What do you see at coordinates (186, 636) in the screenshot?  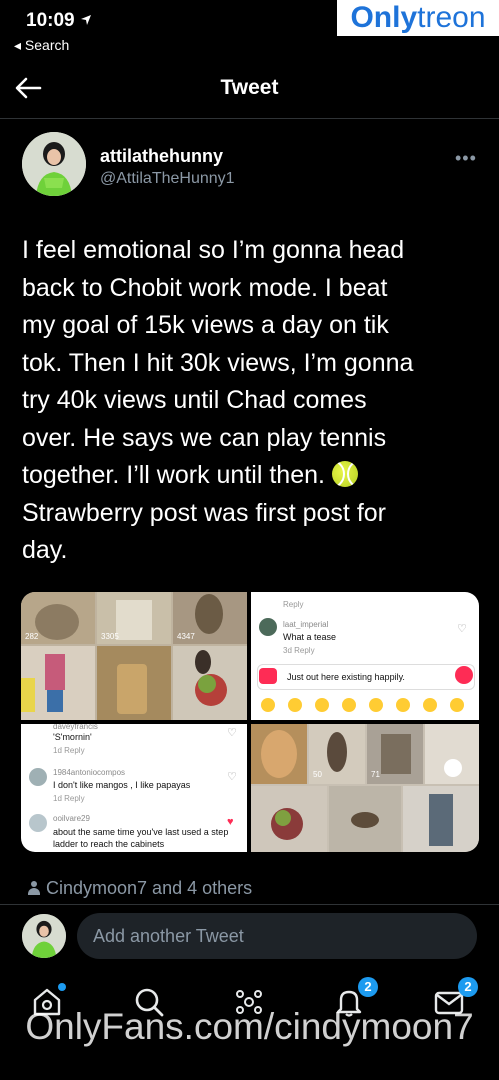 I see `view-count: 4347` at bounding box center [186, 636].